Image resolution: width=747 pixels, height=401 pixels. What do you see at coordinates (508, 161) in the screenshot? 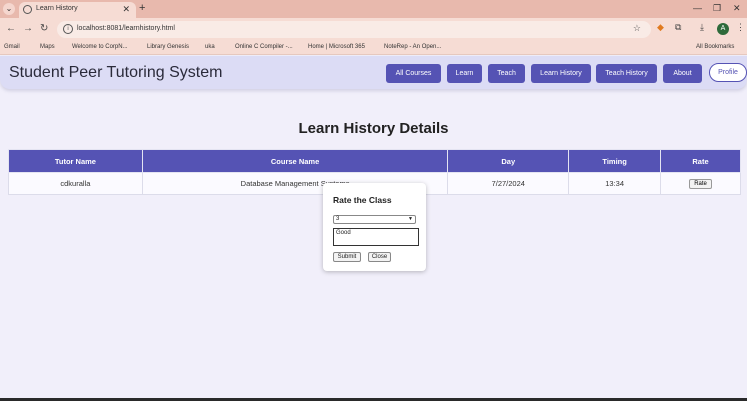
I see `header-day: Day` at bounding box center [508, 161].